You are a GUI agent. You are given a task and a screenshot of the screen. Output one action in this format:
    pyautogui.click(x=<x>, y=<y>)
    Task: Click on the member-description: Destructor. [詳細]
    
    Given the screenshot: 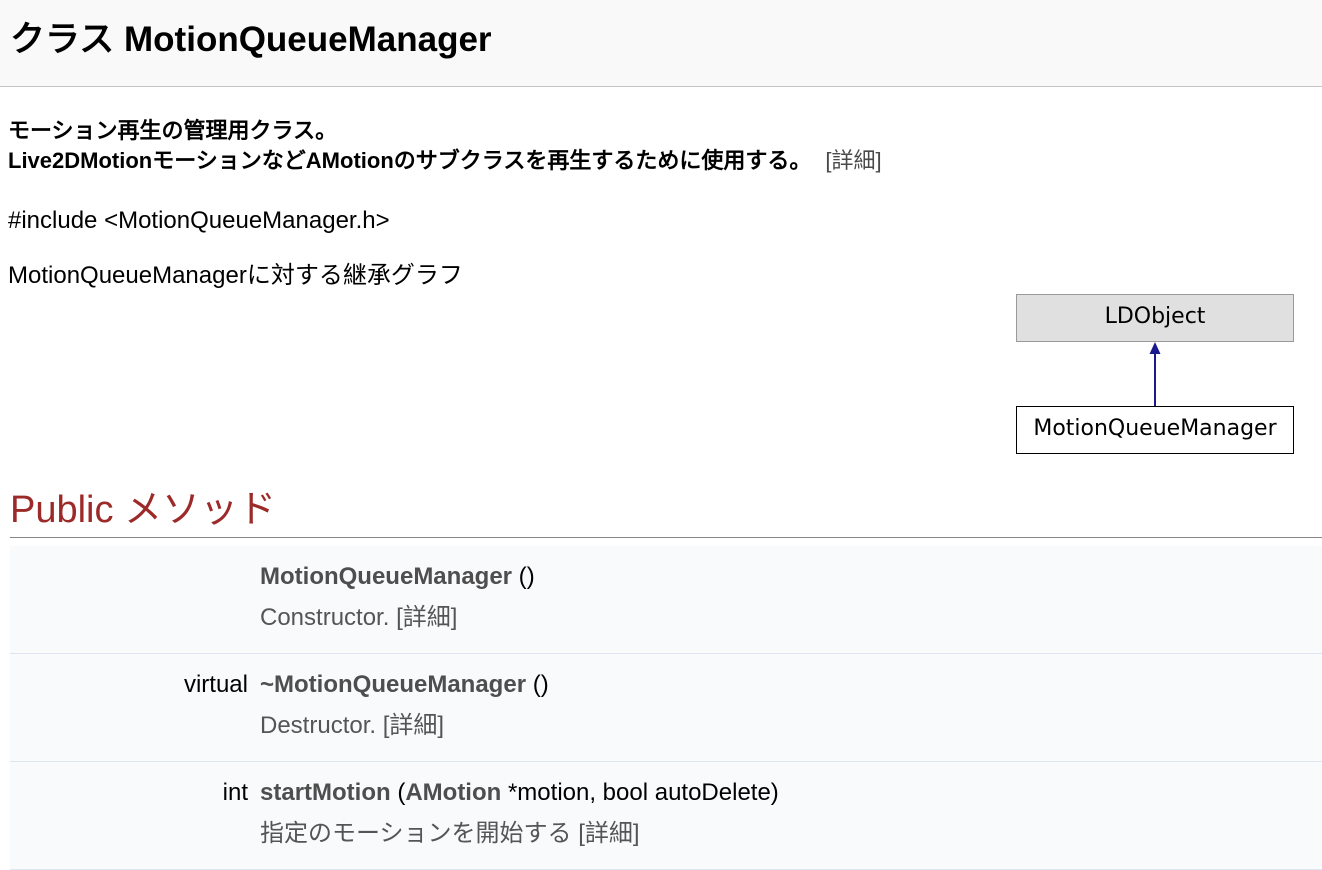 What is the action you would take?
    pyautogui.click(x=352, y=726)
    